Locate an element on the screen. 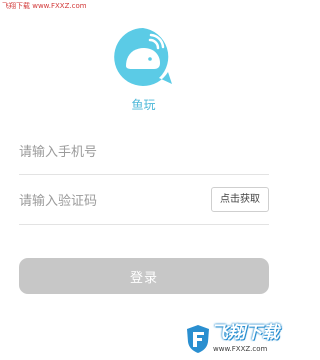 The width and height of the screenshot is (320, 360). watermark-shield-icon is located at coordinates (198, 339).